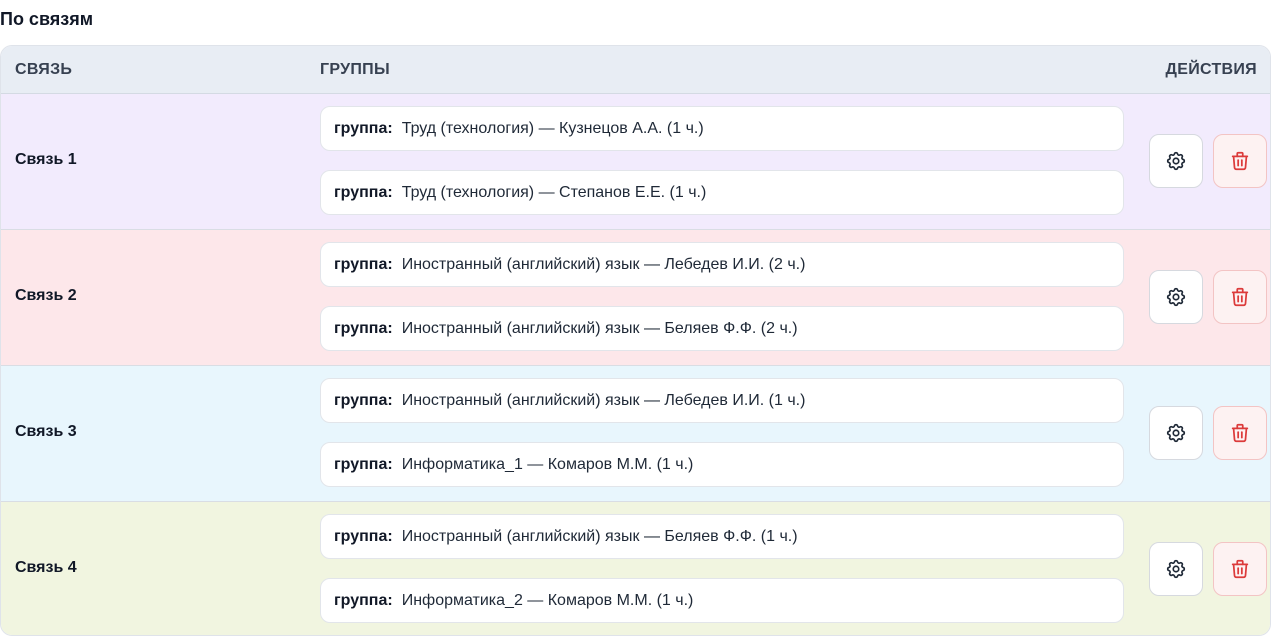 This screenshot has width=1280, height=636. Describe the element at coordinates (46, 159) in the screenshot. I see `link-name: Связь 1` at that location.